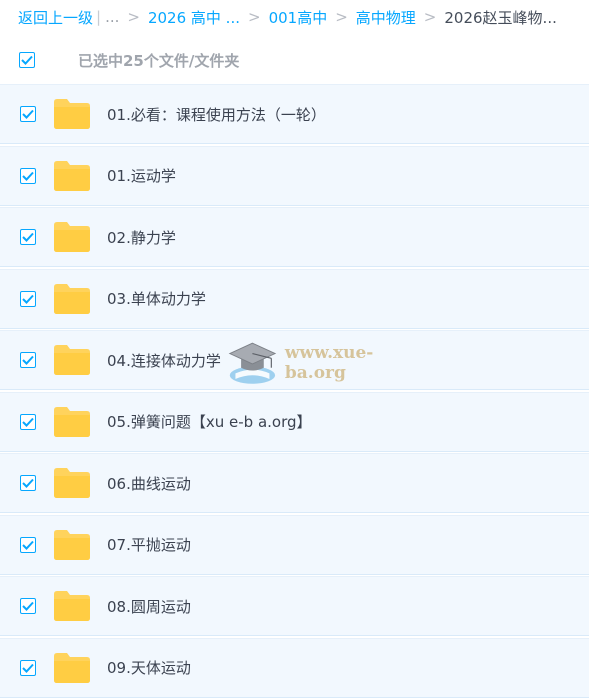 The image size is (589, 699). What do you see at coordinates (55, 17) in the screenshot?
I see `back-link: 返回上一级` at bounding box center [55, 17].